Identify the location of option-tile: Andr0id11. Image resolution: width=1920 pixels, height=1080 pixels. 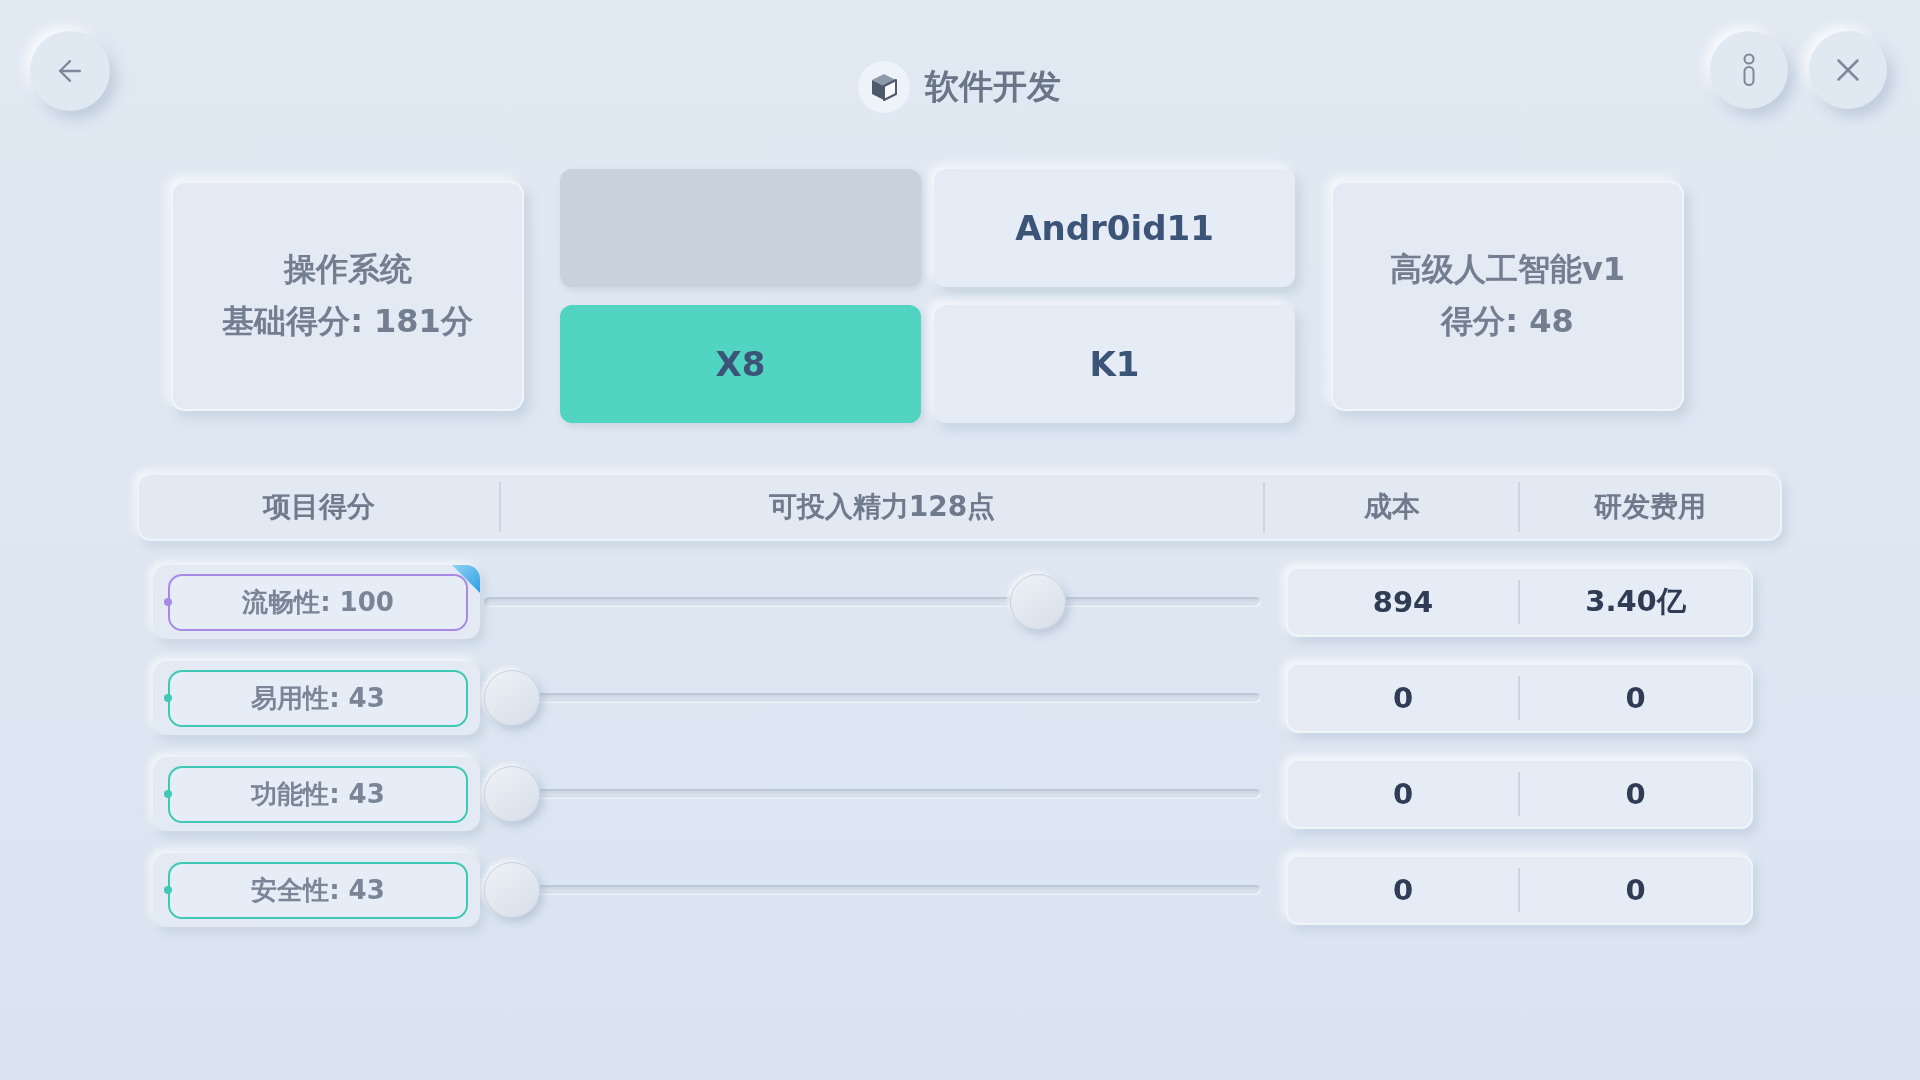
(1114, 228).